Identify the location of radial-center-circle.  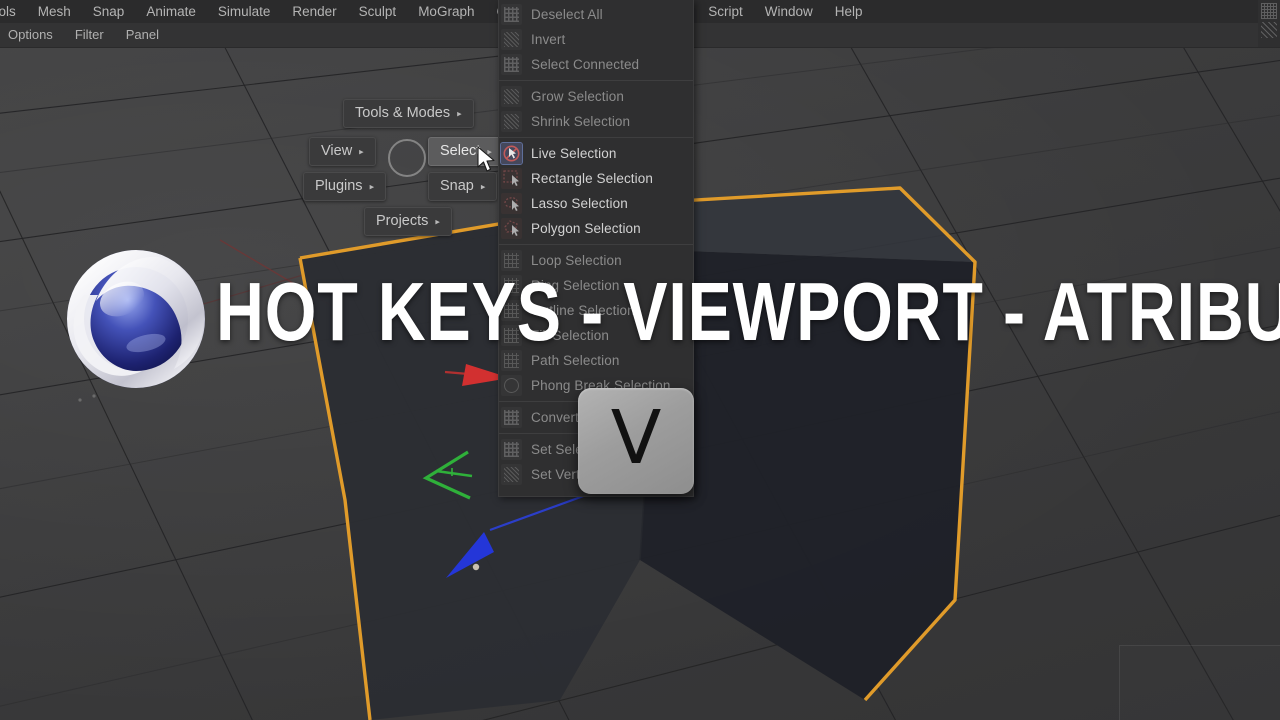
(407, 158).